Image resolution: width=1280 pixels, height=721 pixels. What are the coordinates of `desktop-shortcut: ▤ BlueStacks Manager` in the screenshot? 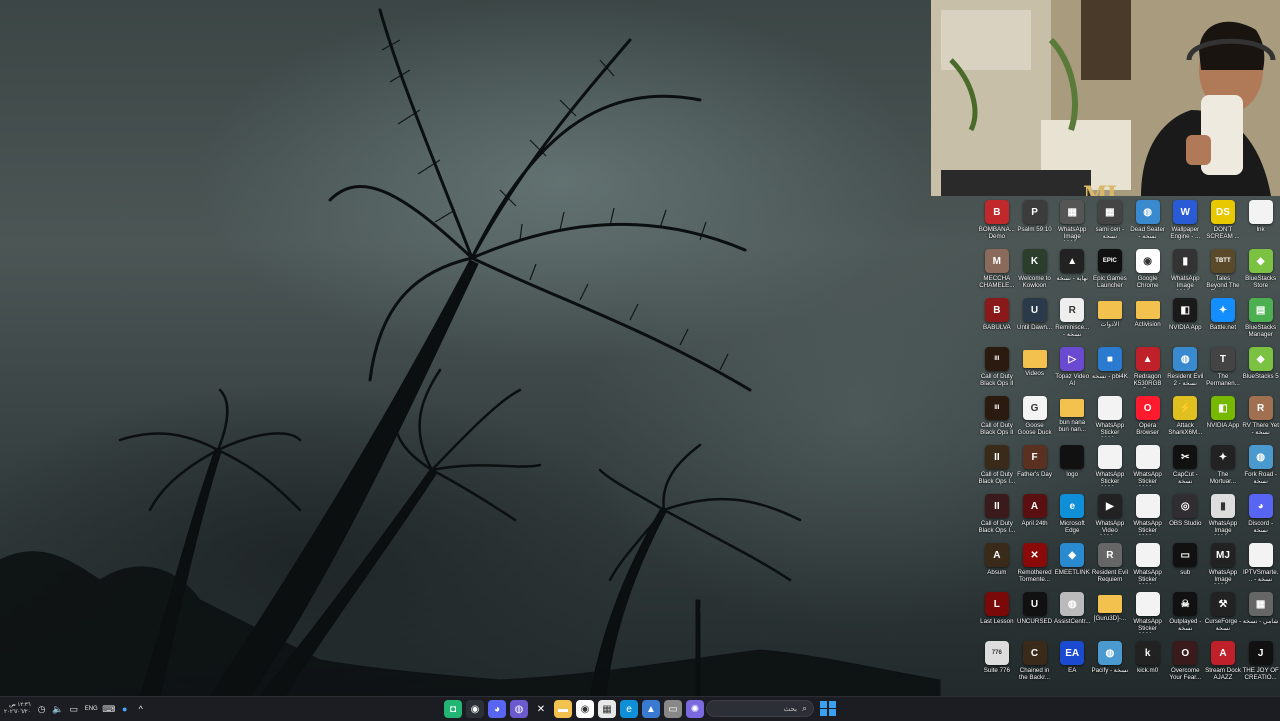 It's located at (1261, 320).